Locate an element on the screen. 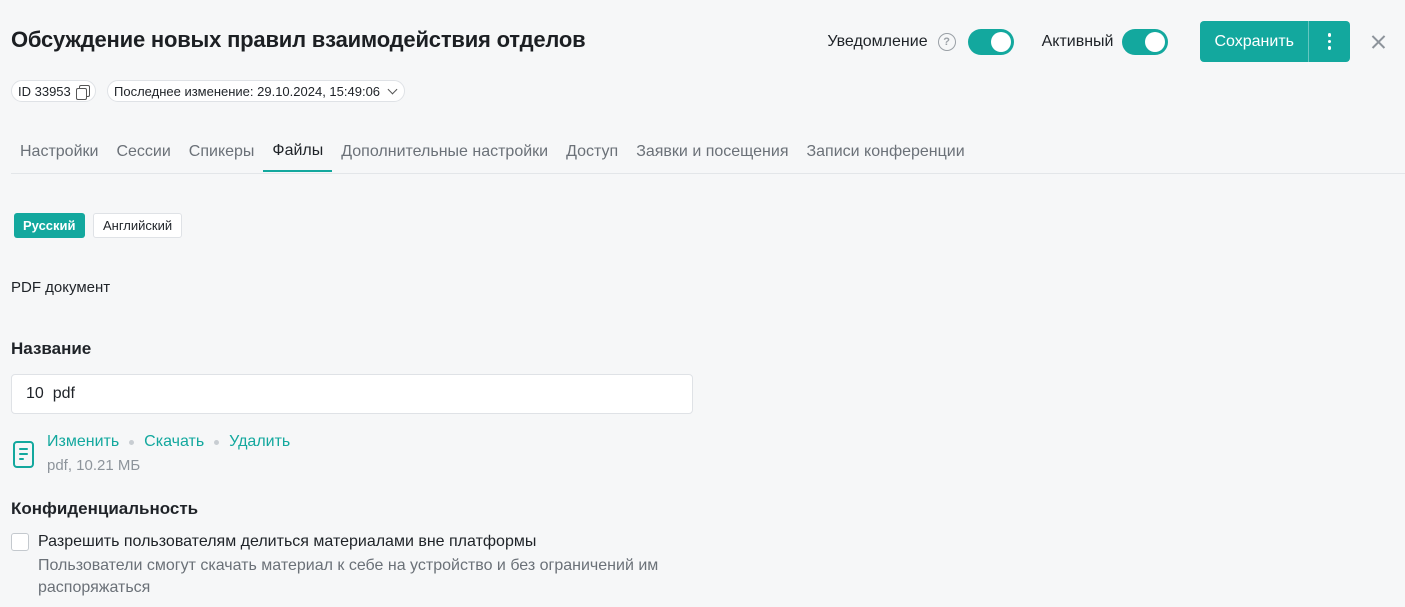 Image resolution: width=1405 pixels, height=607 pixels. header-actions: Уведомление ? Активный Сохранить is located at coordinates (1116, 41).